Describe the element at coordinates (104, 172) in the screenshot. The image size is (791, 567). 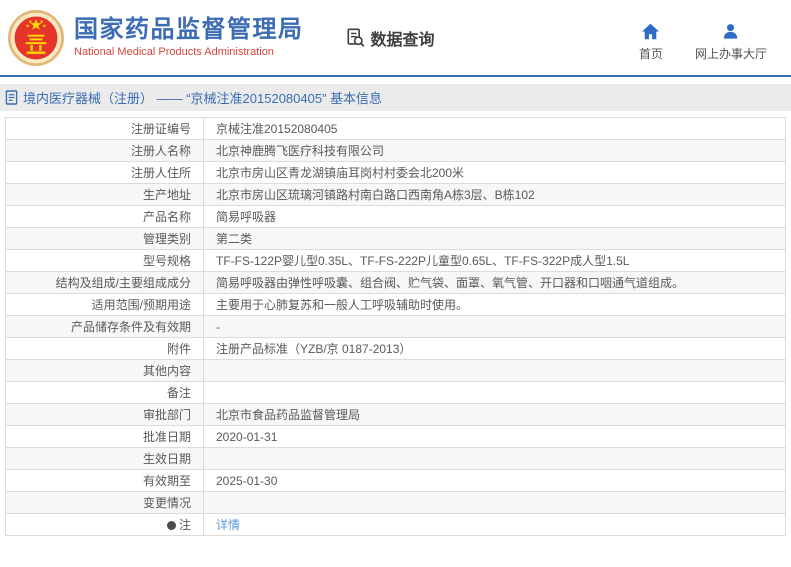
I see `field-label: 注册人住所` at that location.